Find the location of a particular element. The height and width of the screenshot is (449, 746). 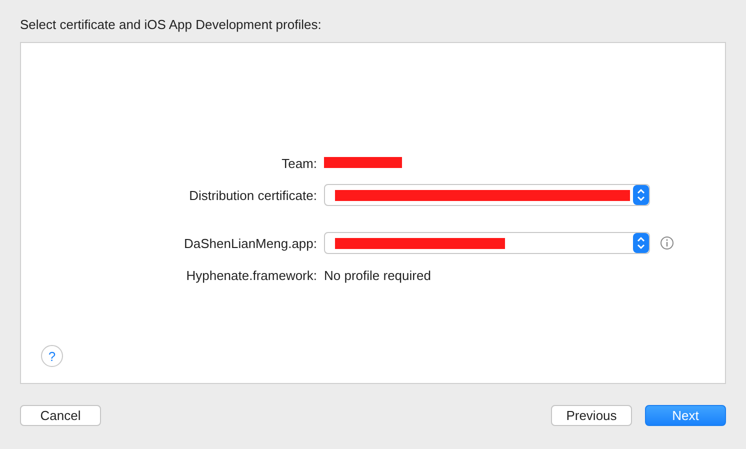

field-label: Distribution certificate: is located at coordinates (253, 195).